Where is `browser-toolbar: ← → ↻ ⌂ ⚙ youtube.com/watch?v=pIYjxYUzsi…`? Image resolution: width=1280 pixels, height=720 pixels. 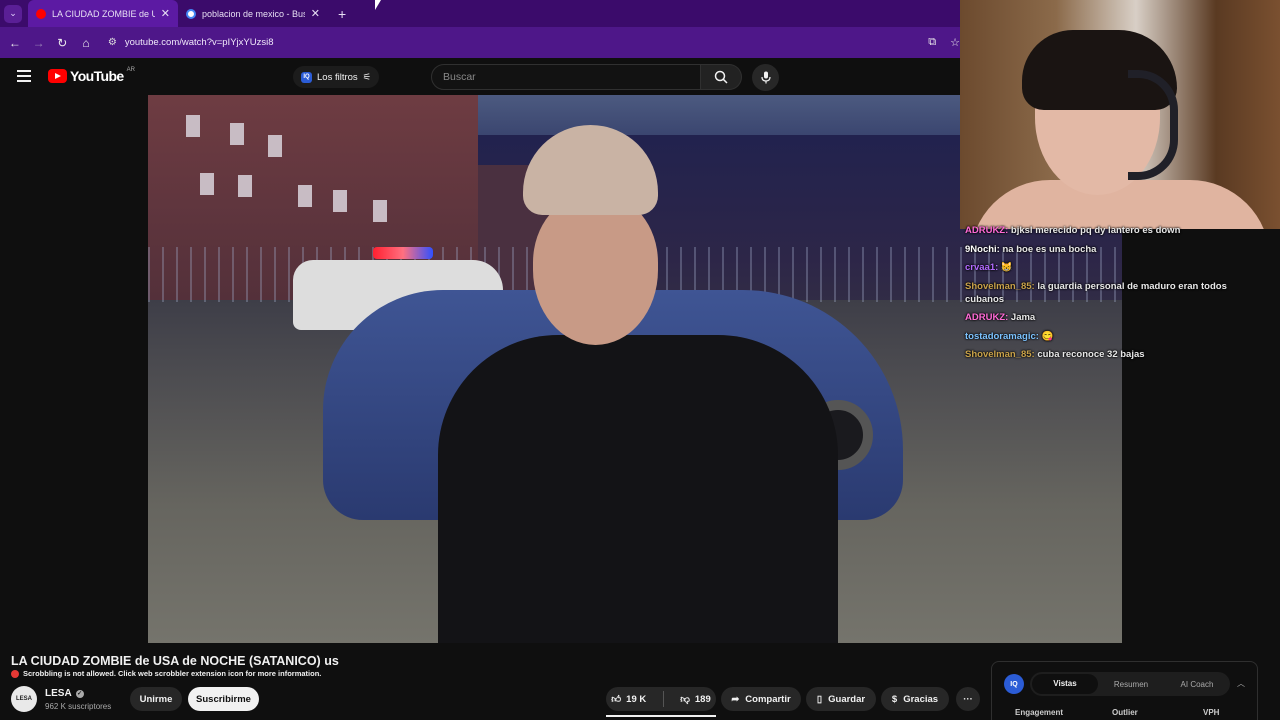
browser-toolbar: ← → ↻ ⌂ ⚙ youtube.com/watch?v=pIYjxYUzsi… is located at coordinates (480, 42).